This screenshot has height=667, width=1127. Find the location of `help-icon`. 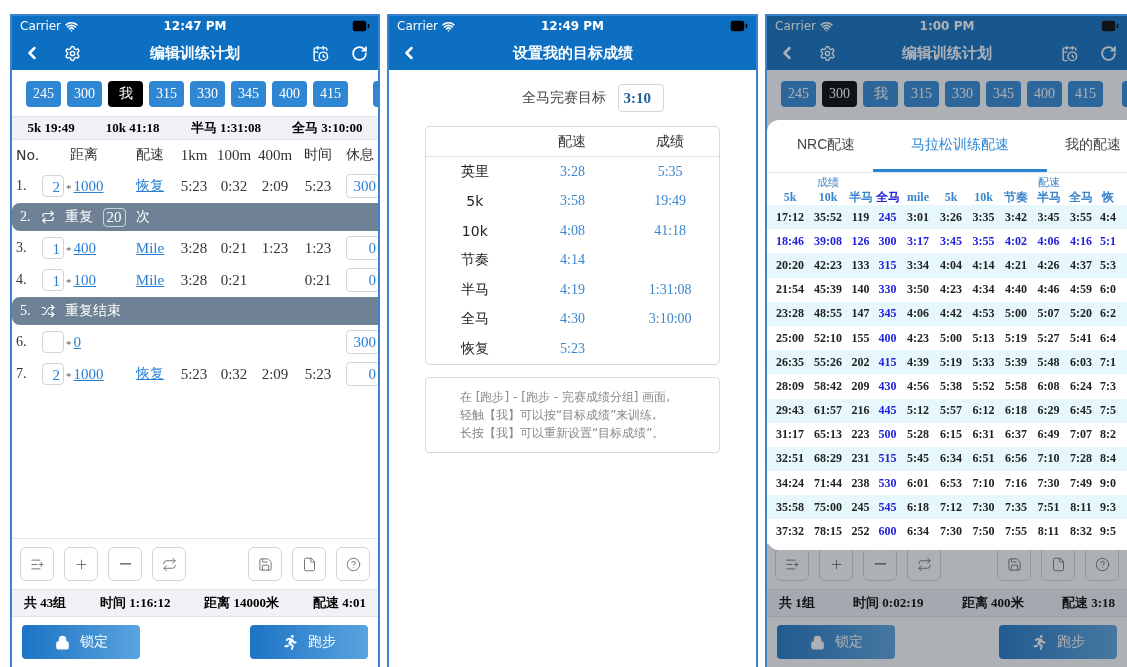

help-icon is located at coordinates (353, 564).